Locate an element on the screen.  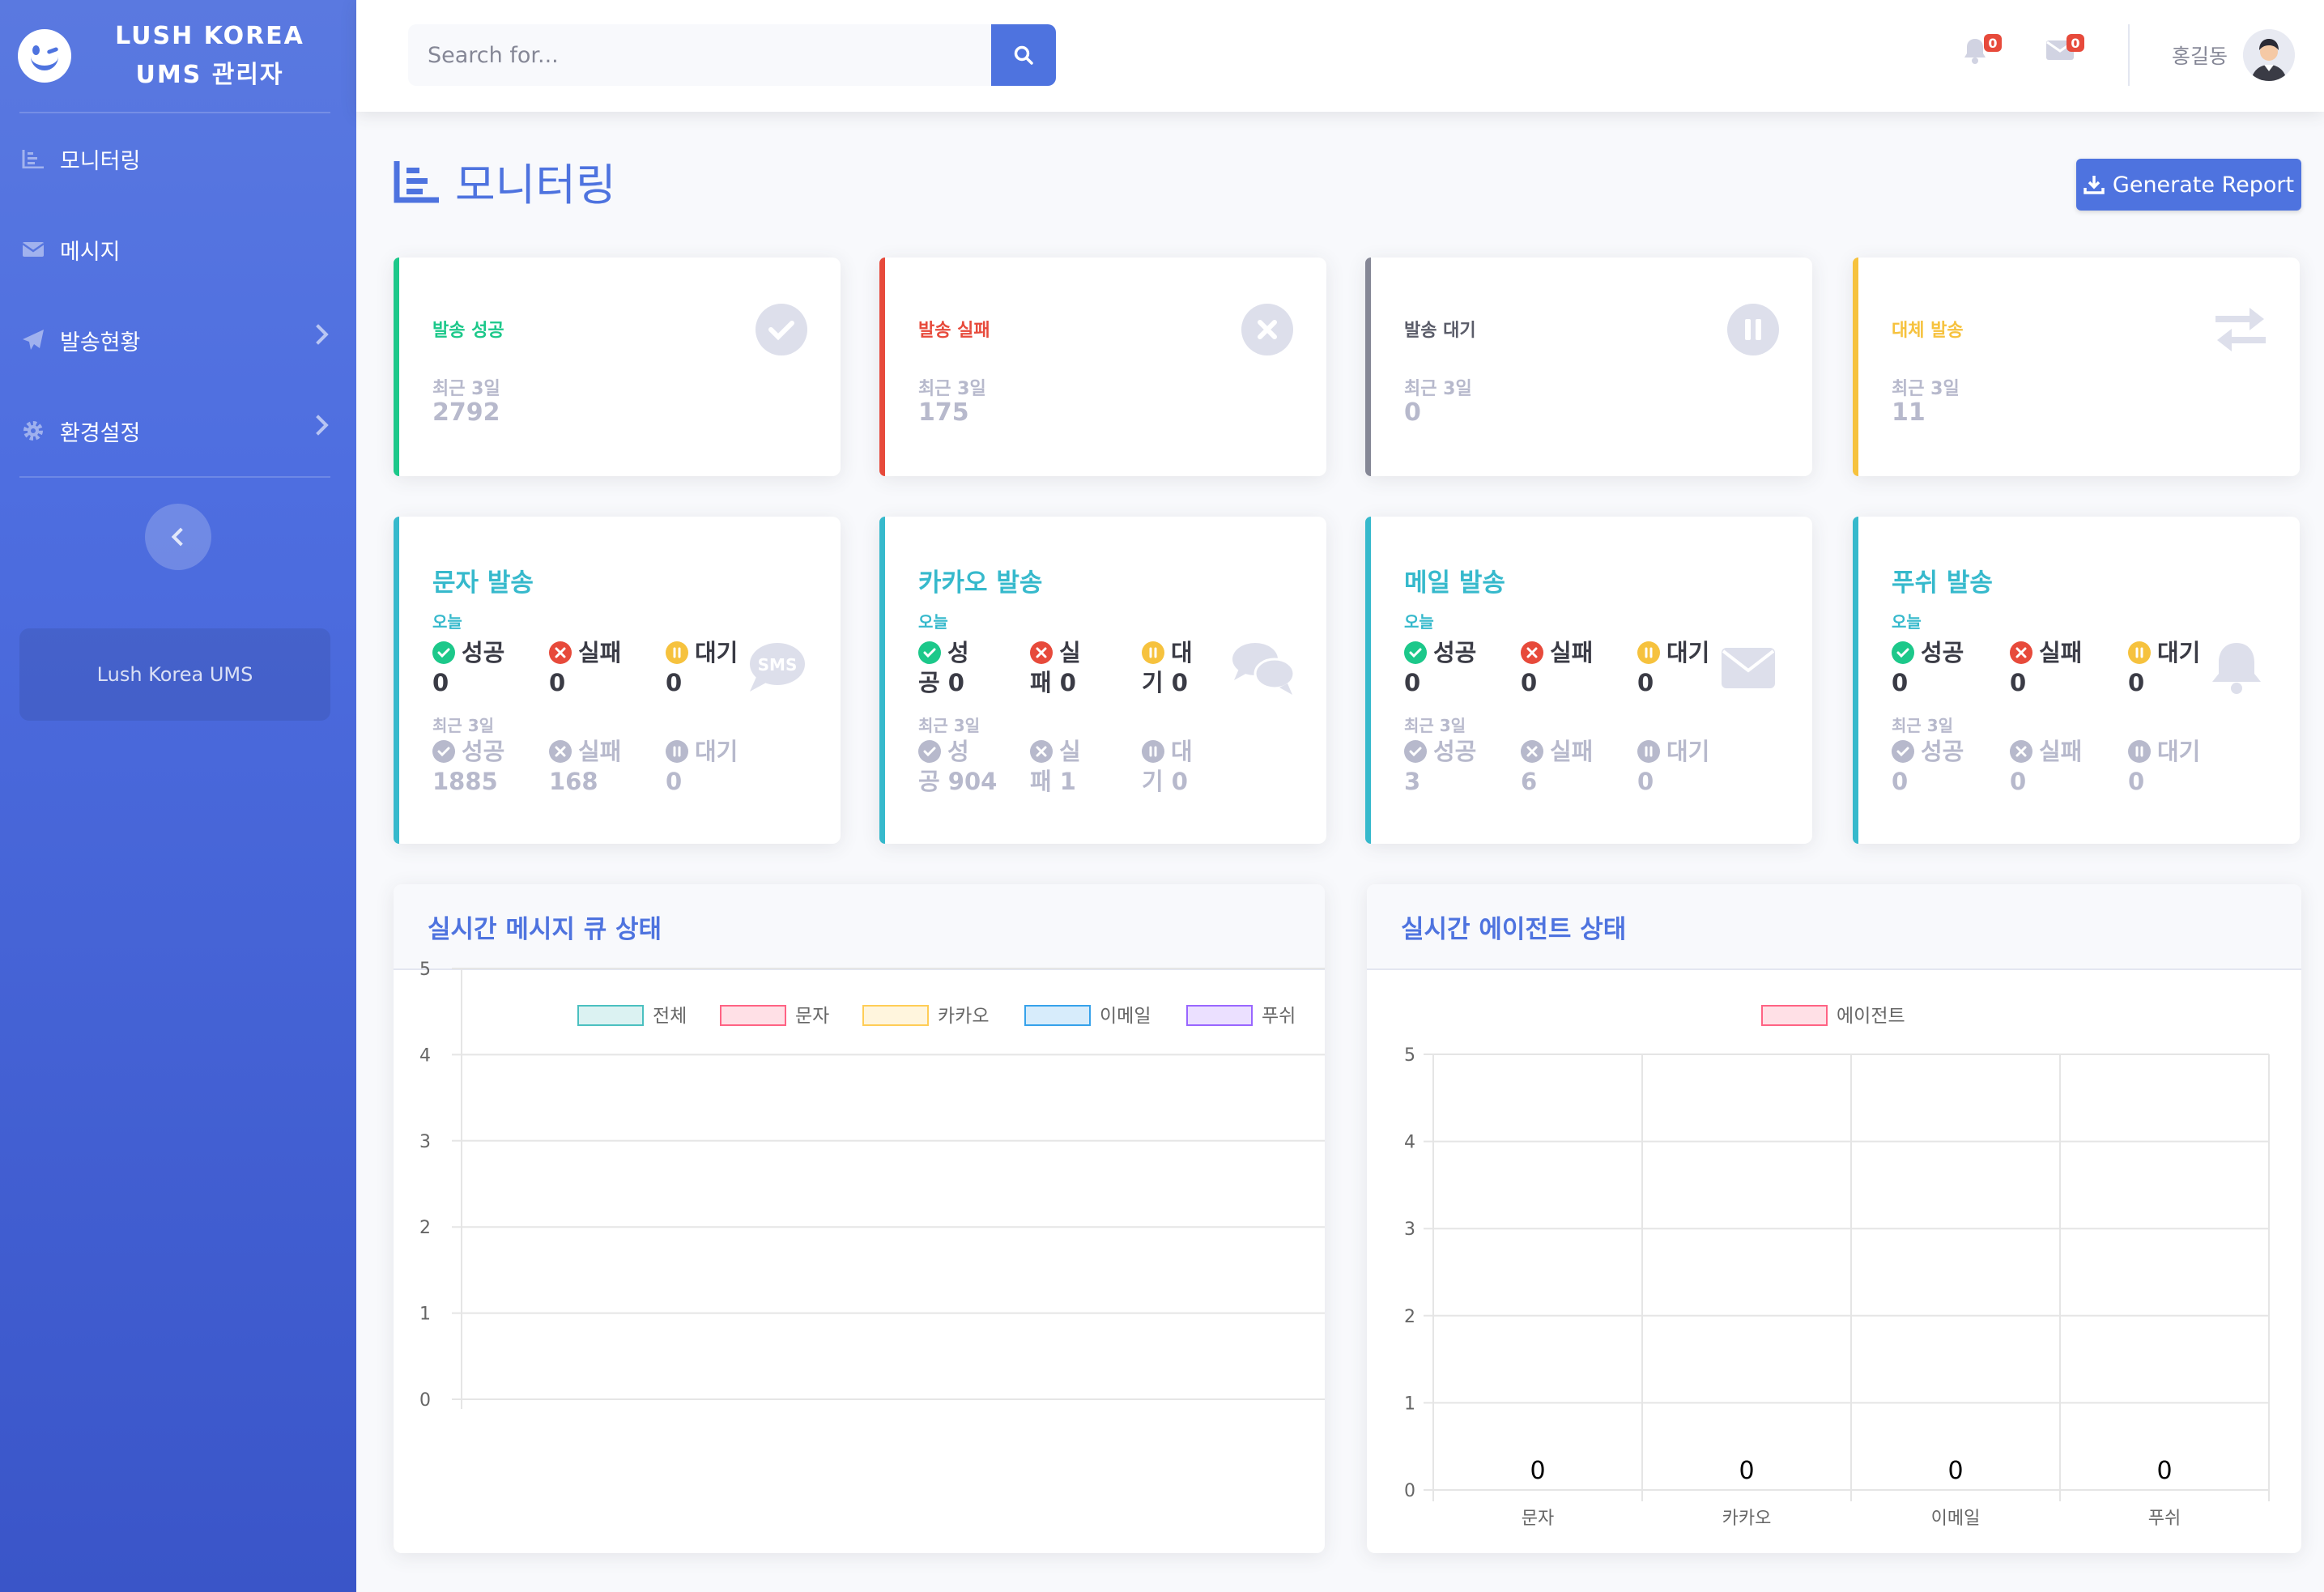
sidebar-item-label: 발송현황 is located at coordinates (101, 342).